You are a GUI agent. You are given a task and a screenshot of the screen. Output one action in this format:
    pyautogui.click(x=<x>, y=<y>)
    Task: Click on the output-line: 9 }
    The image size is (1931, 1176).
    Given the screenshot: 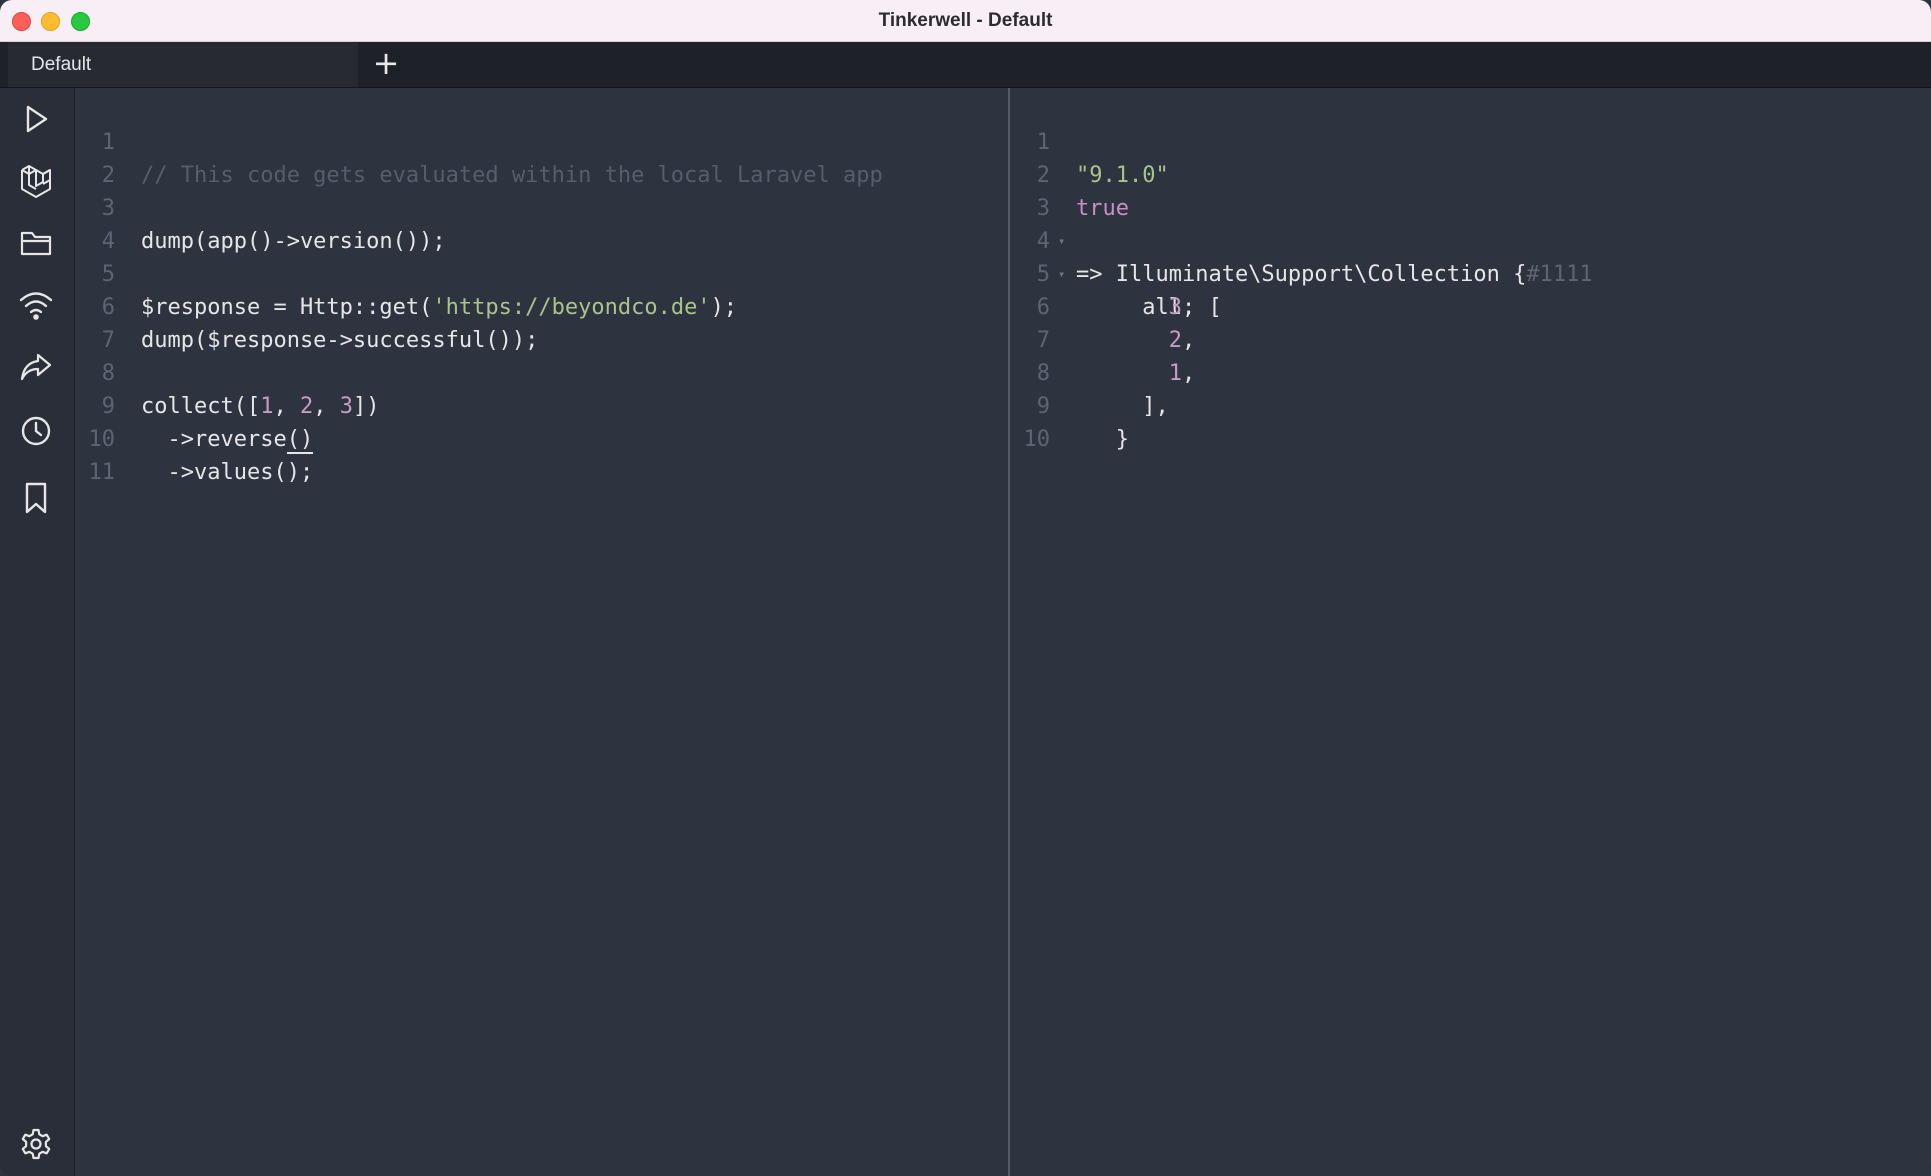 What is the action you would take?
    pyautogui.click(x=1069, y=404)
    